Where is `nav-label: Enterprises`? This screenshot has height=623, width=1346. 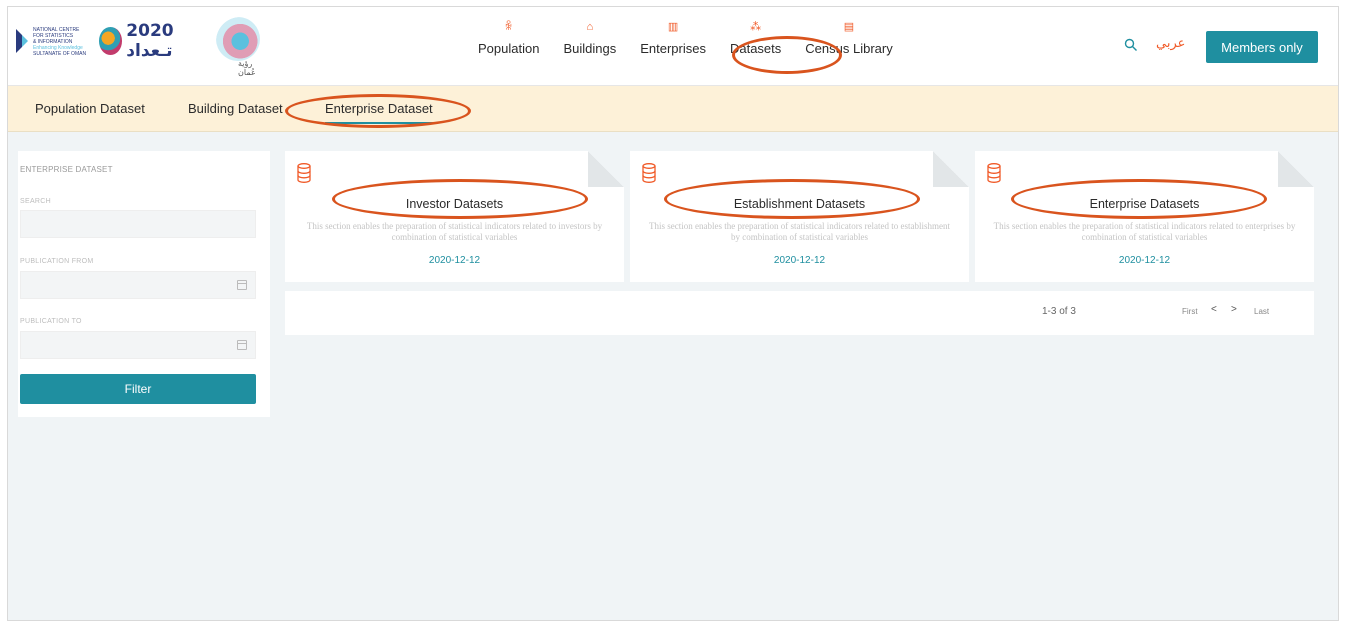 nav-label: Enterprises is located at coordinates (673, 48).